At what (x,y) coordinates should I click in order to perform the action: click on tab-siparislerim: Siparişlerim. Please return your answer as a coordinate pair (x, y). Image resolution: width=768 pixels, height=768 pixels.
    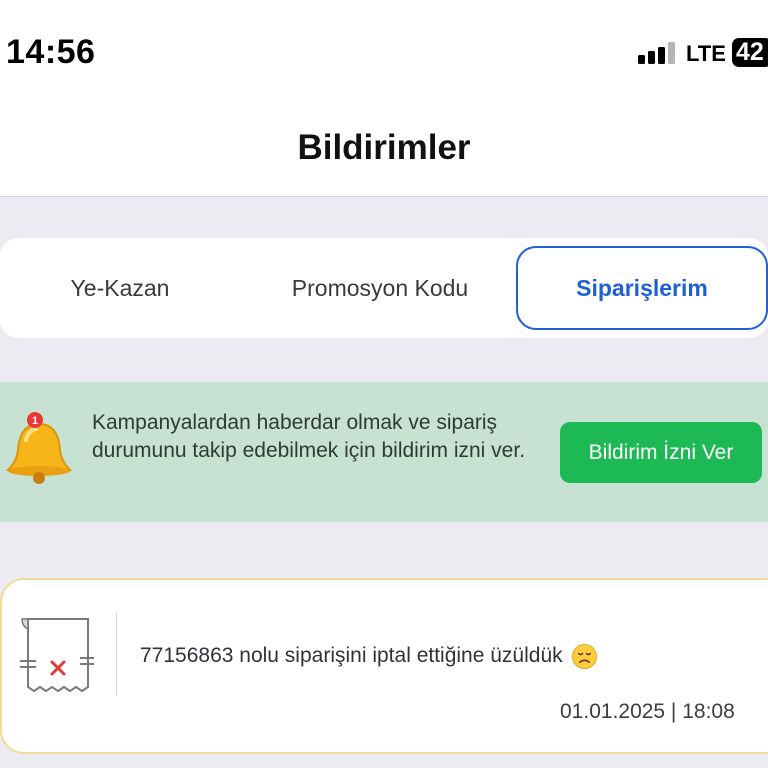
    Looking at the image, I should click on (642, 288).